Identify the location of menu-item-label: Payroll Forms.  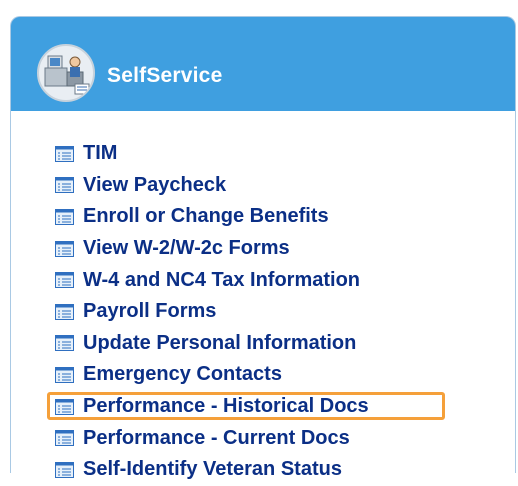
(150, 311).